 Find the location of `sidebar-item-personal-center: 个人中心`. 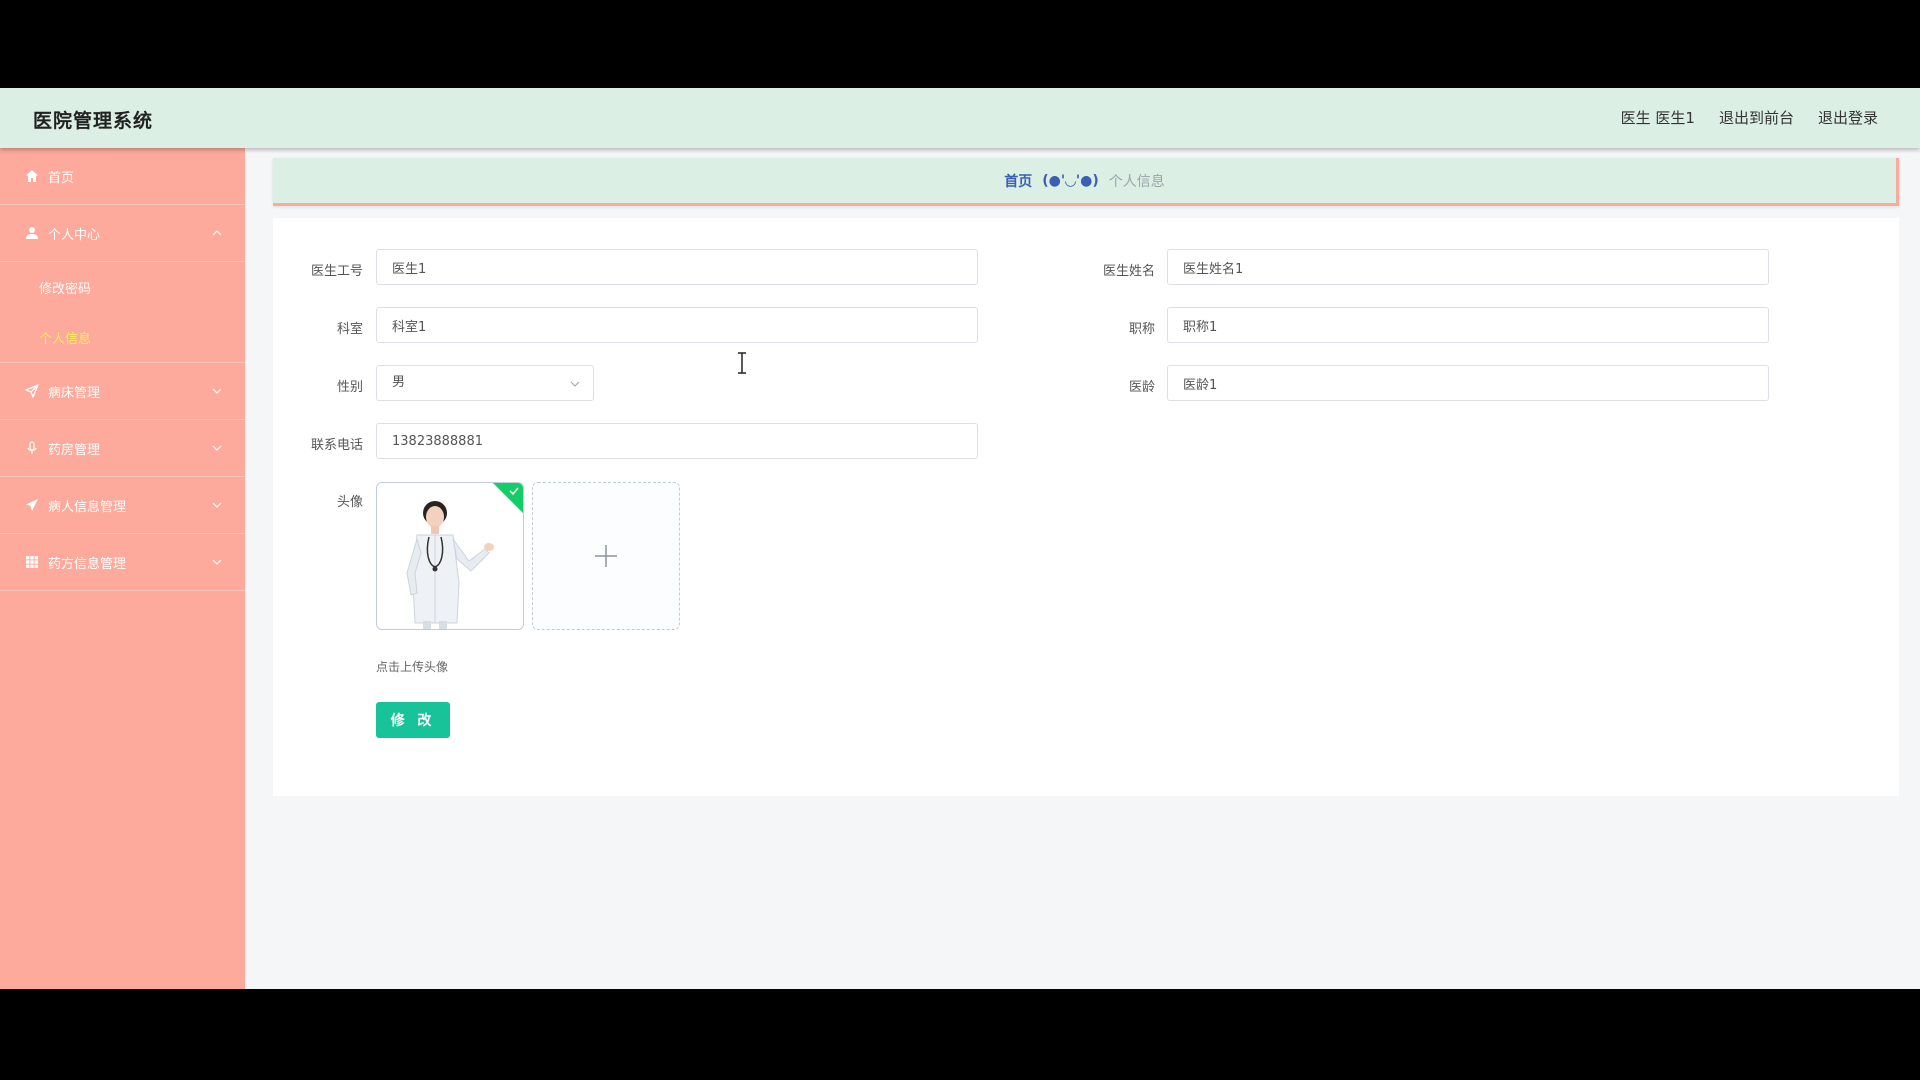

sidebar-item-personal-center: 个人中心 is located at coordinates (122, 233).